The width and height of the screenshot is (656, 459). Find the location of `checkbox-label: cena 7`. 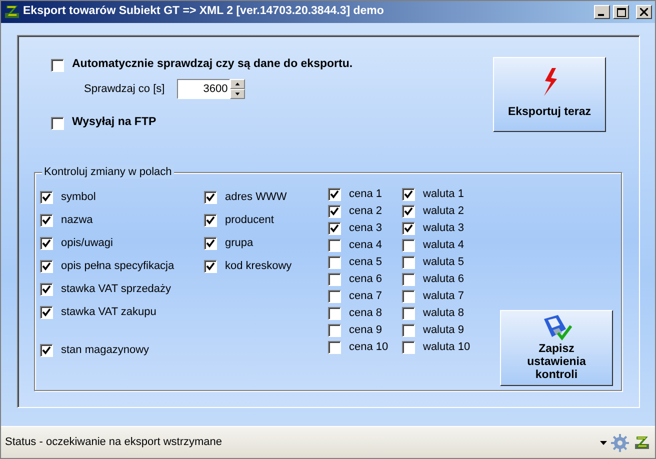

checkbox-label: cena 7 is located at coordinates (365, 296).